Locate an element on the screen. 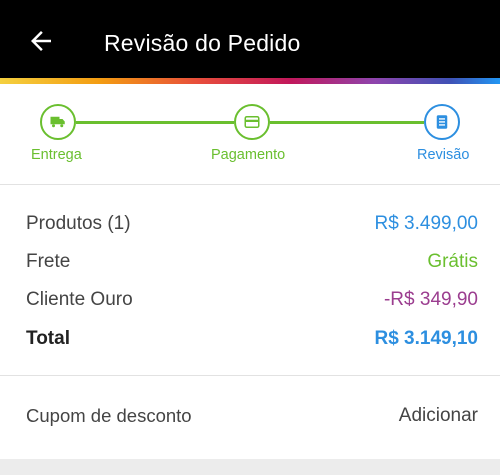  total-label: Total is located at coordinates (48, 338).